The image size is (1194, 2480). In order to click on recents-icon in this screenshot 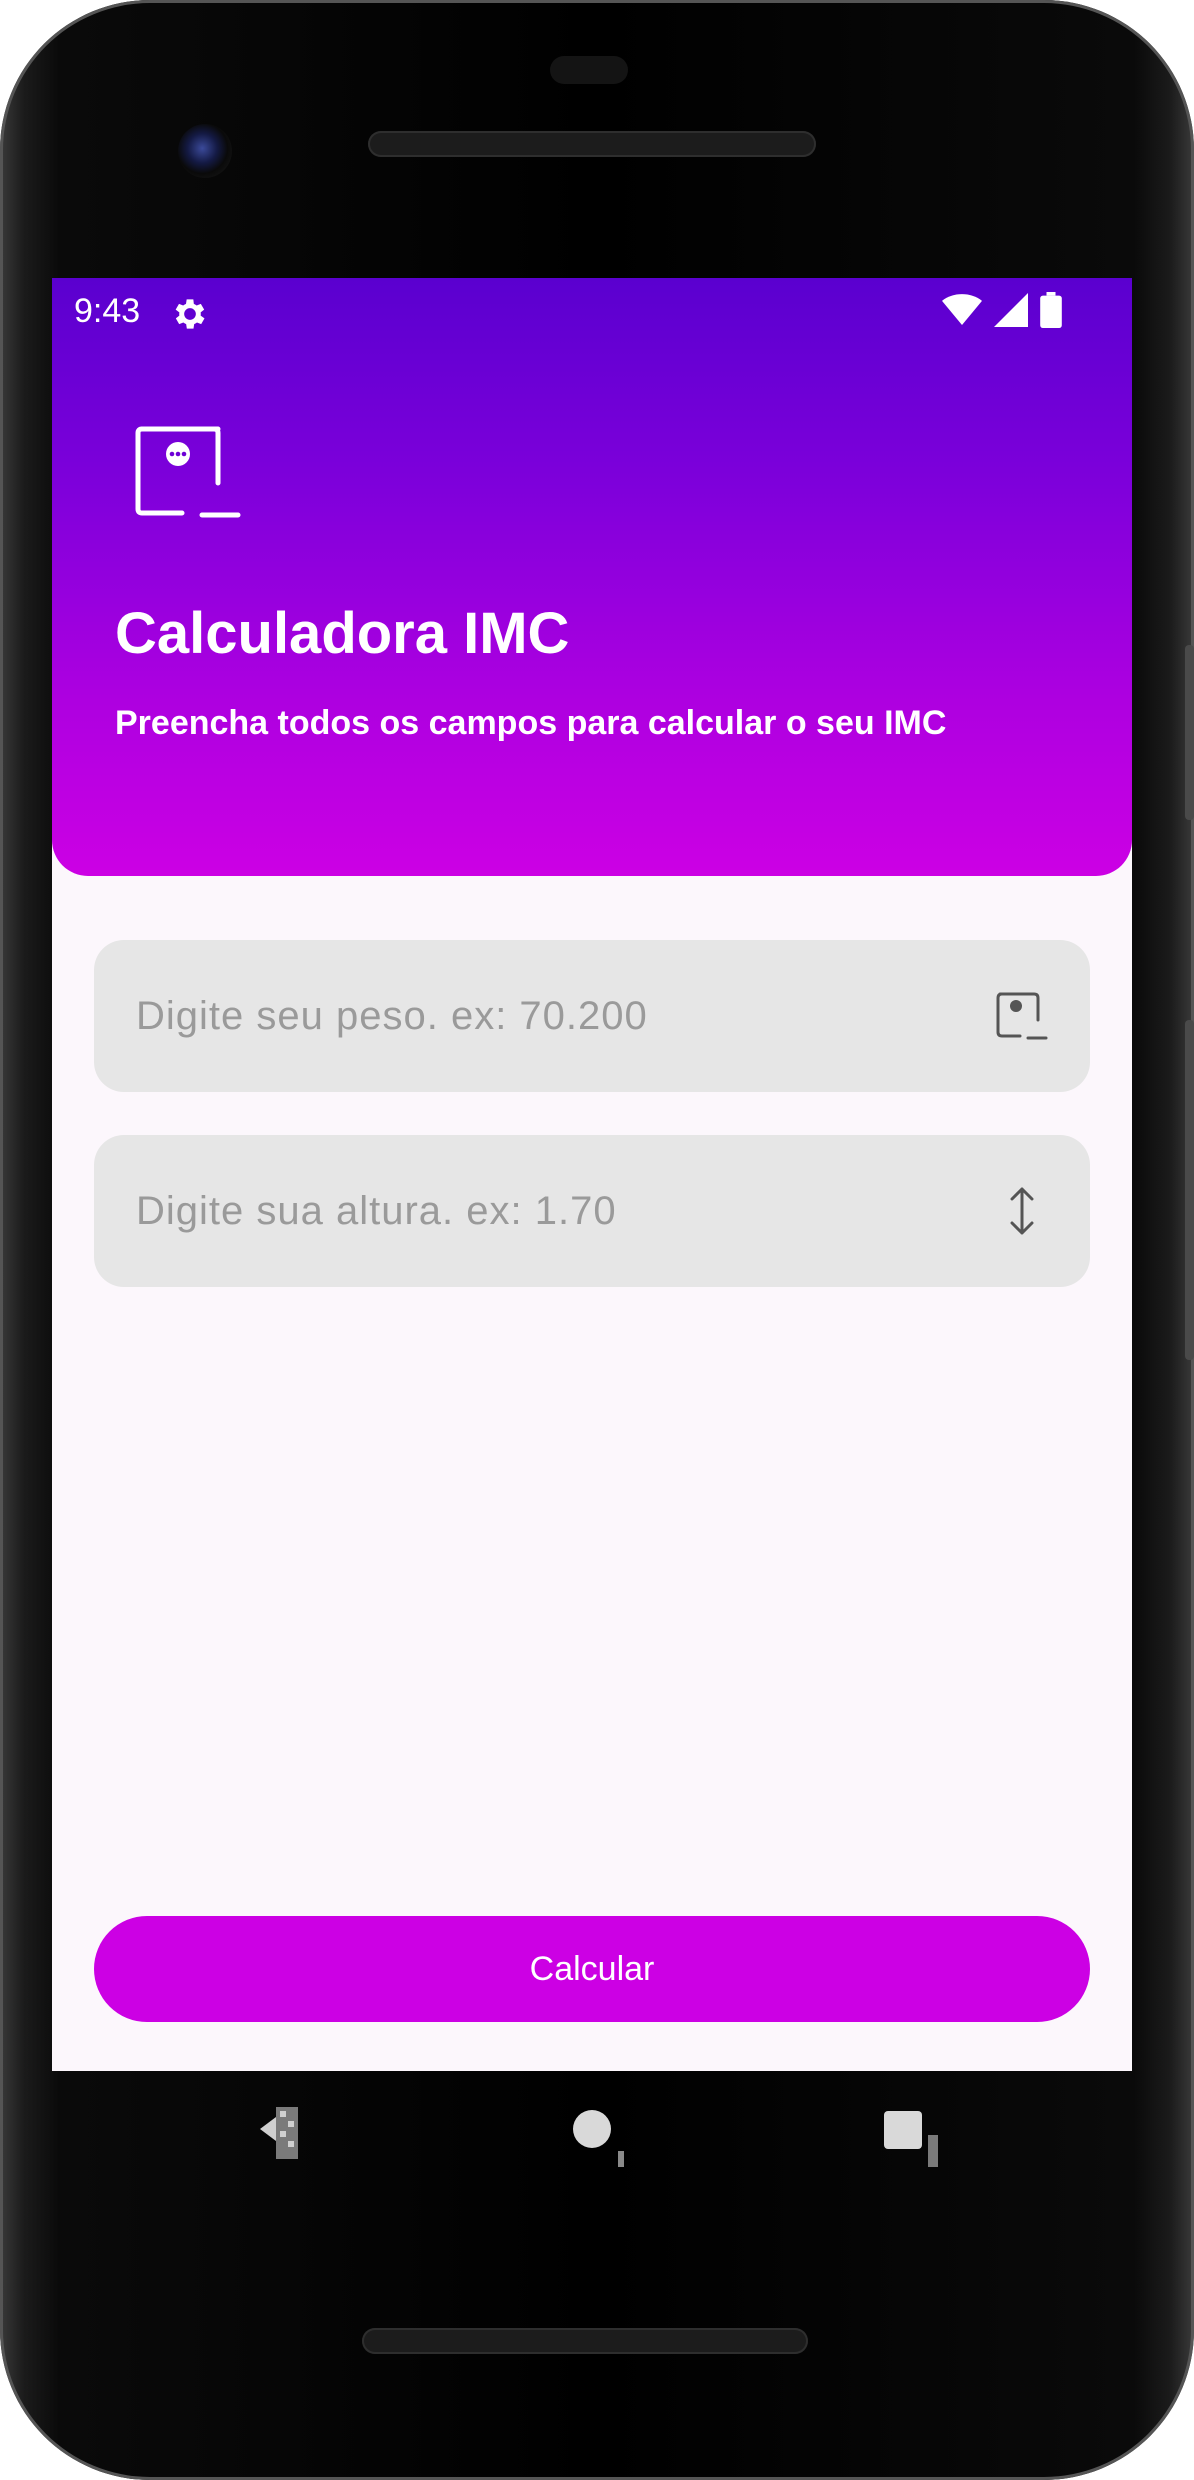, I will do `click(912, 2136)`.